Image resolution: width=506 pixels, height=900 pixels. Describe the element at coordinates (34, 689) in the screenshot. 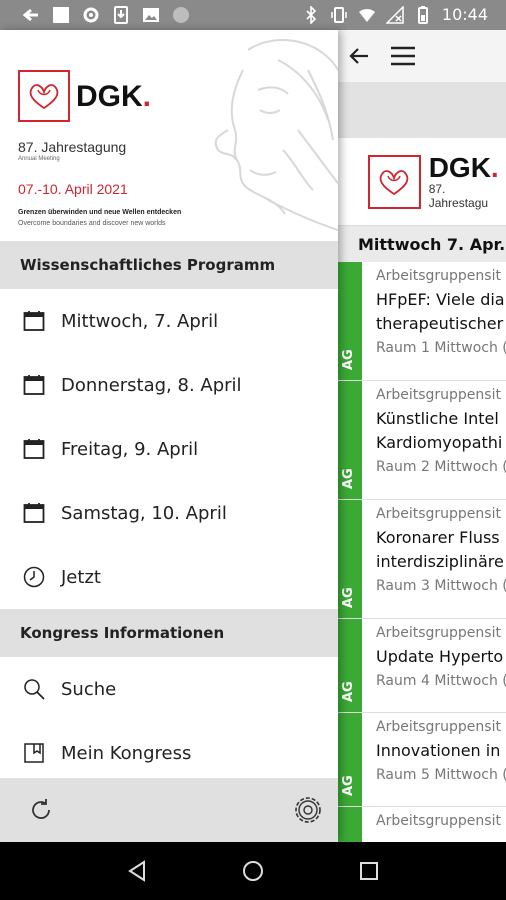

I see `search-icon` at that location.